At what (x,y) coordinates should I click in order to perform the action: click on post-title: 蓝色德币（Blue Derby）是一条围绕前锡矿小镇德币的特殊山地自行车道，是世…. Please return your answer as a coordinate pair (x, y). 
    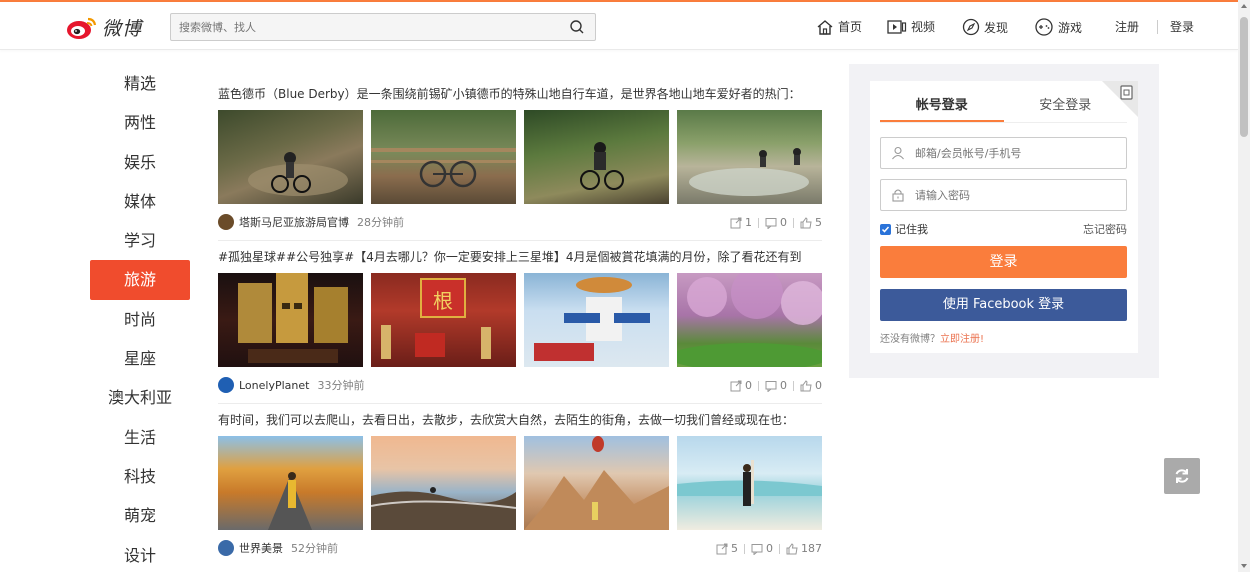
    Looking at the image, I should click on (520, 94).